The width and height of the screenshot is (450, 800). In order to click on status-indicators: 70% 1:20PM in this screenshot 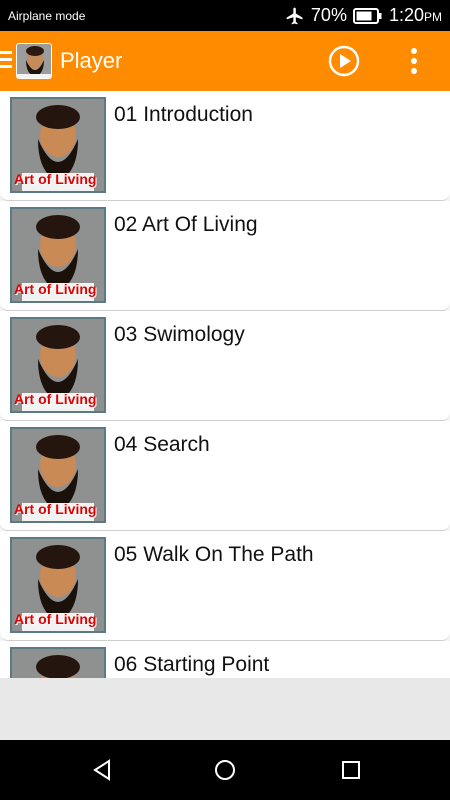, I will do `click(363, 15)`.